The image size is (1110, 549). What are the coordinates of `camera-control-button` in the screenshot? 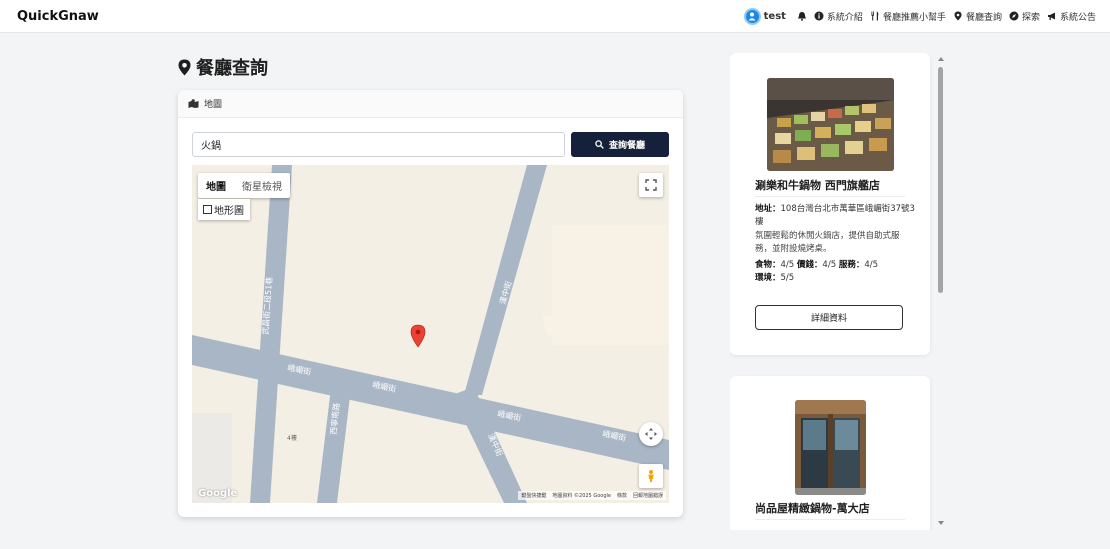 It's located at (651, 434).